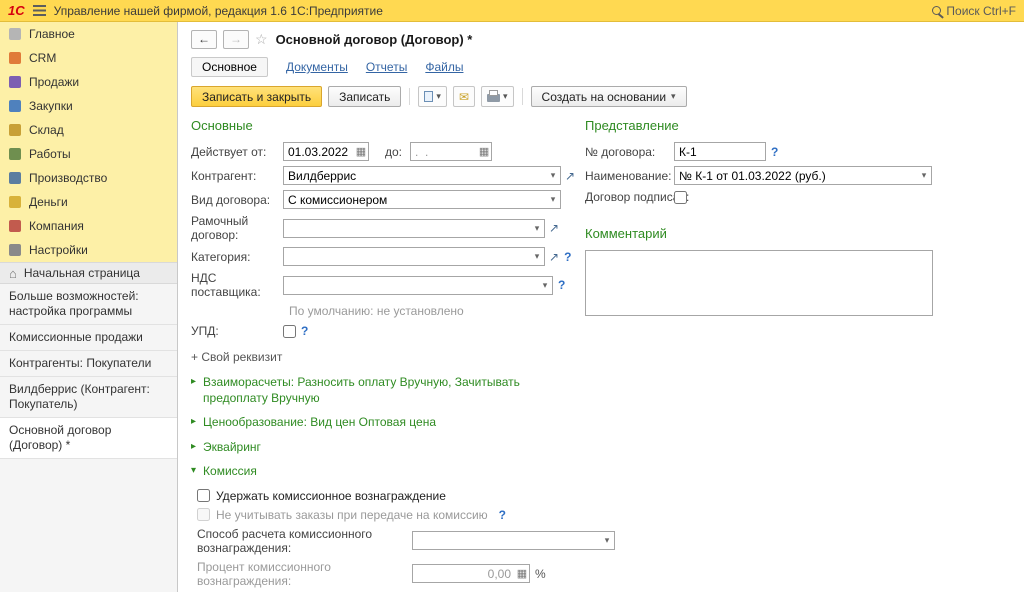 The image size is (1024, 592). I want to click on tab-otchety: Отчеты, so click(386, 67).